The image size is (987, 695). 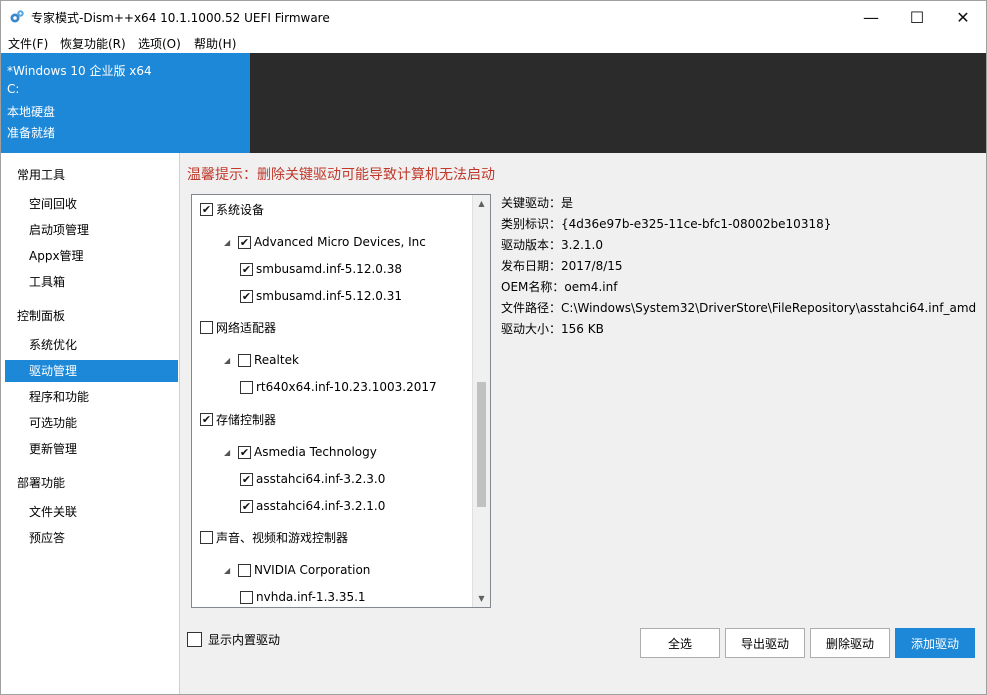 I want to click on tree-label: asstahci64.inf-3.2.1.0, so click(x=321, y=506).